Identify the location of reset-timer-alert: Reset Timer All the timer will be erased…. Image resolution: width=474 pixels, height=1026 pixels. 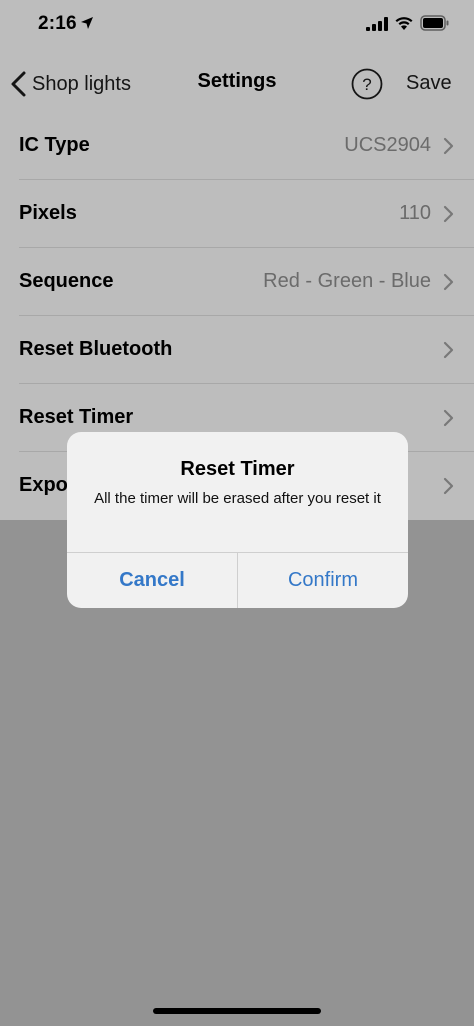
(237, 520).